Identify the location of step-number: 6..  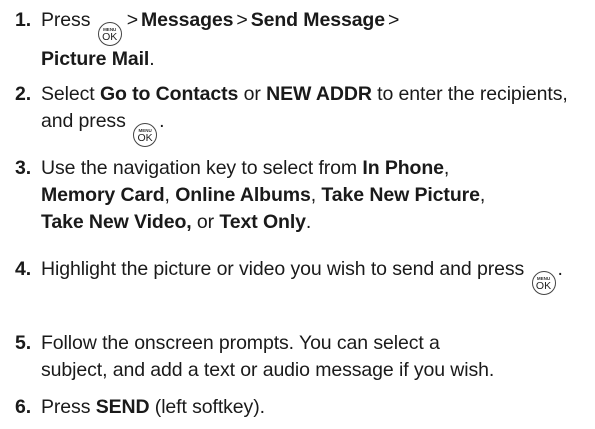
(23, 407).